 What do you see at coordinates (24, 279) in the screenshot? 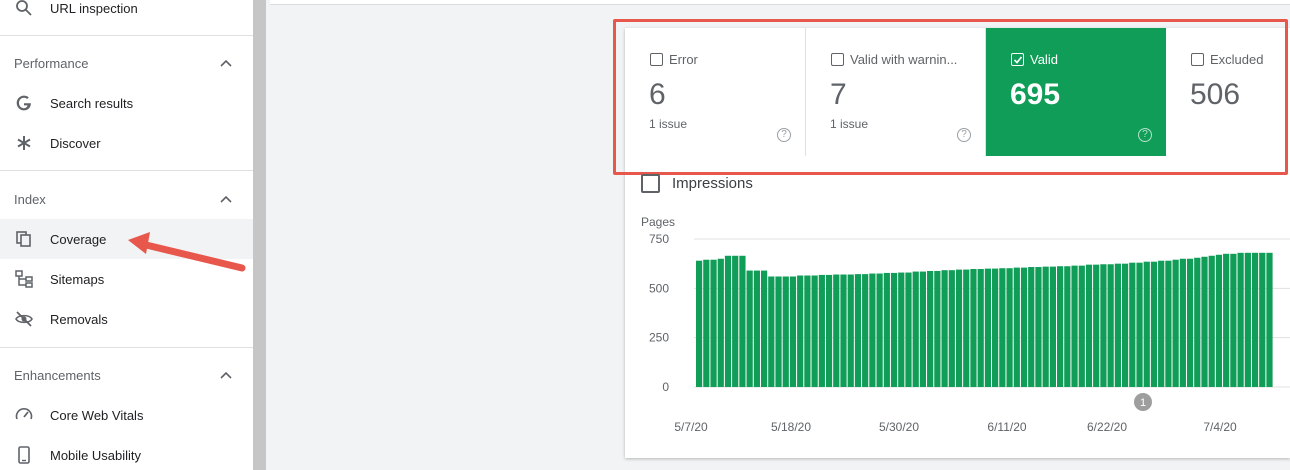
I see `sitemap-icon` at bounding box center [24, 279].